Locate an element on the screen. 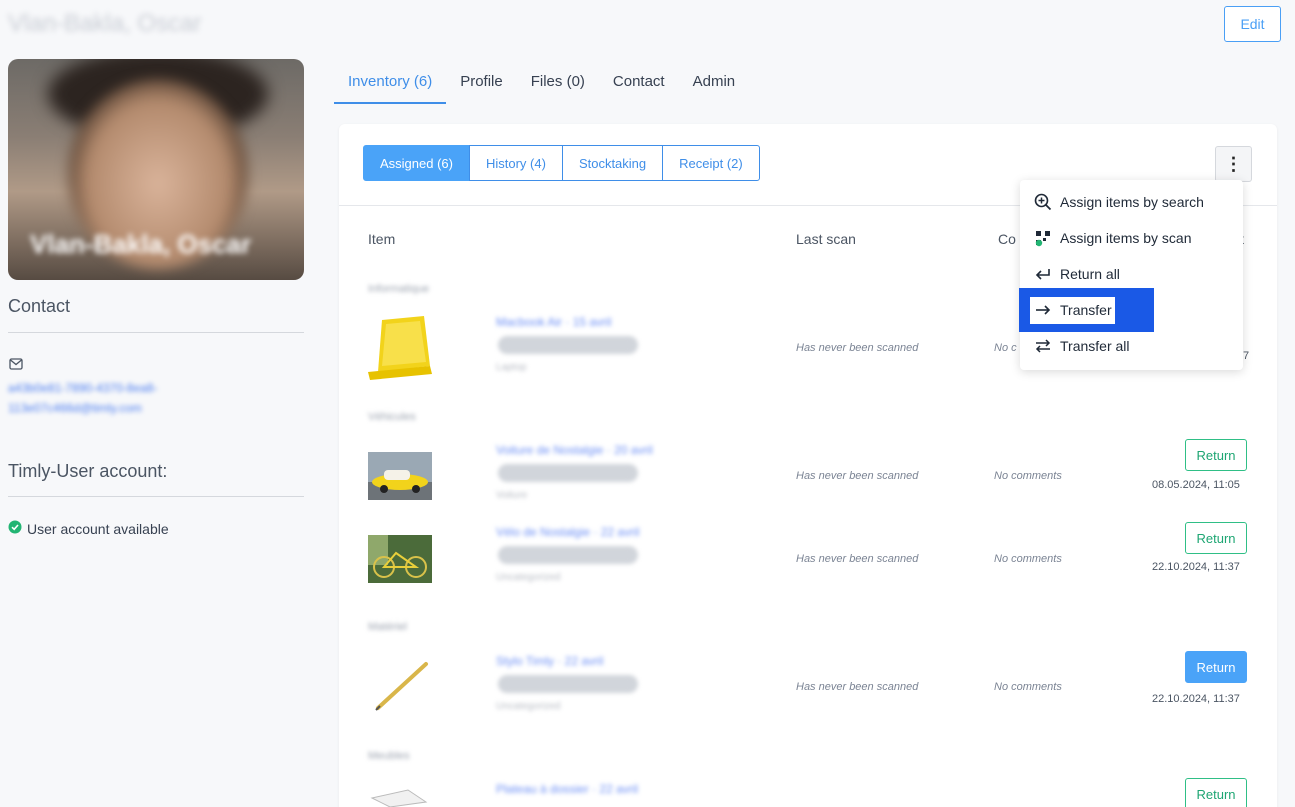 Image resolution: width=1295 pixels, height=807 pixels. menu-item-return-all: Return all is located at coordinates (1077, 274).